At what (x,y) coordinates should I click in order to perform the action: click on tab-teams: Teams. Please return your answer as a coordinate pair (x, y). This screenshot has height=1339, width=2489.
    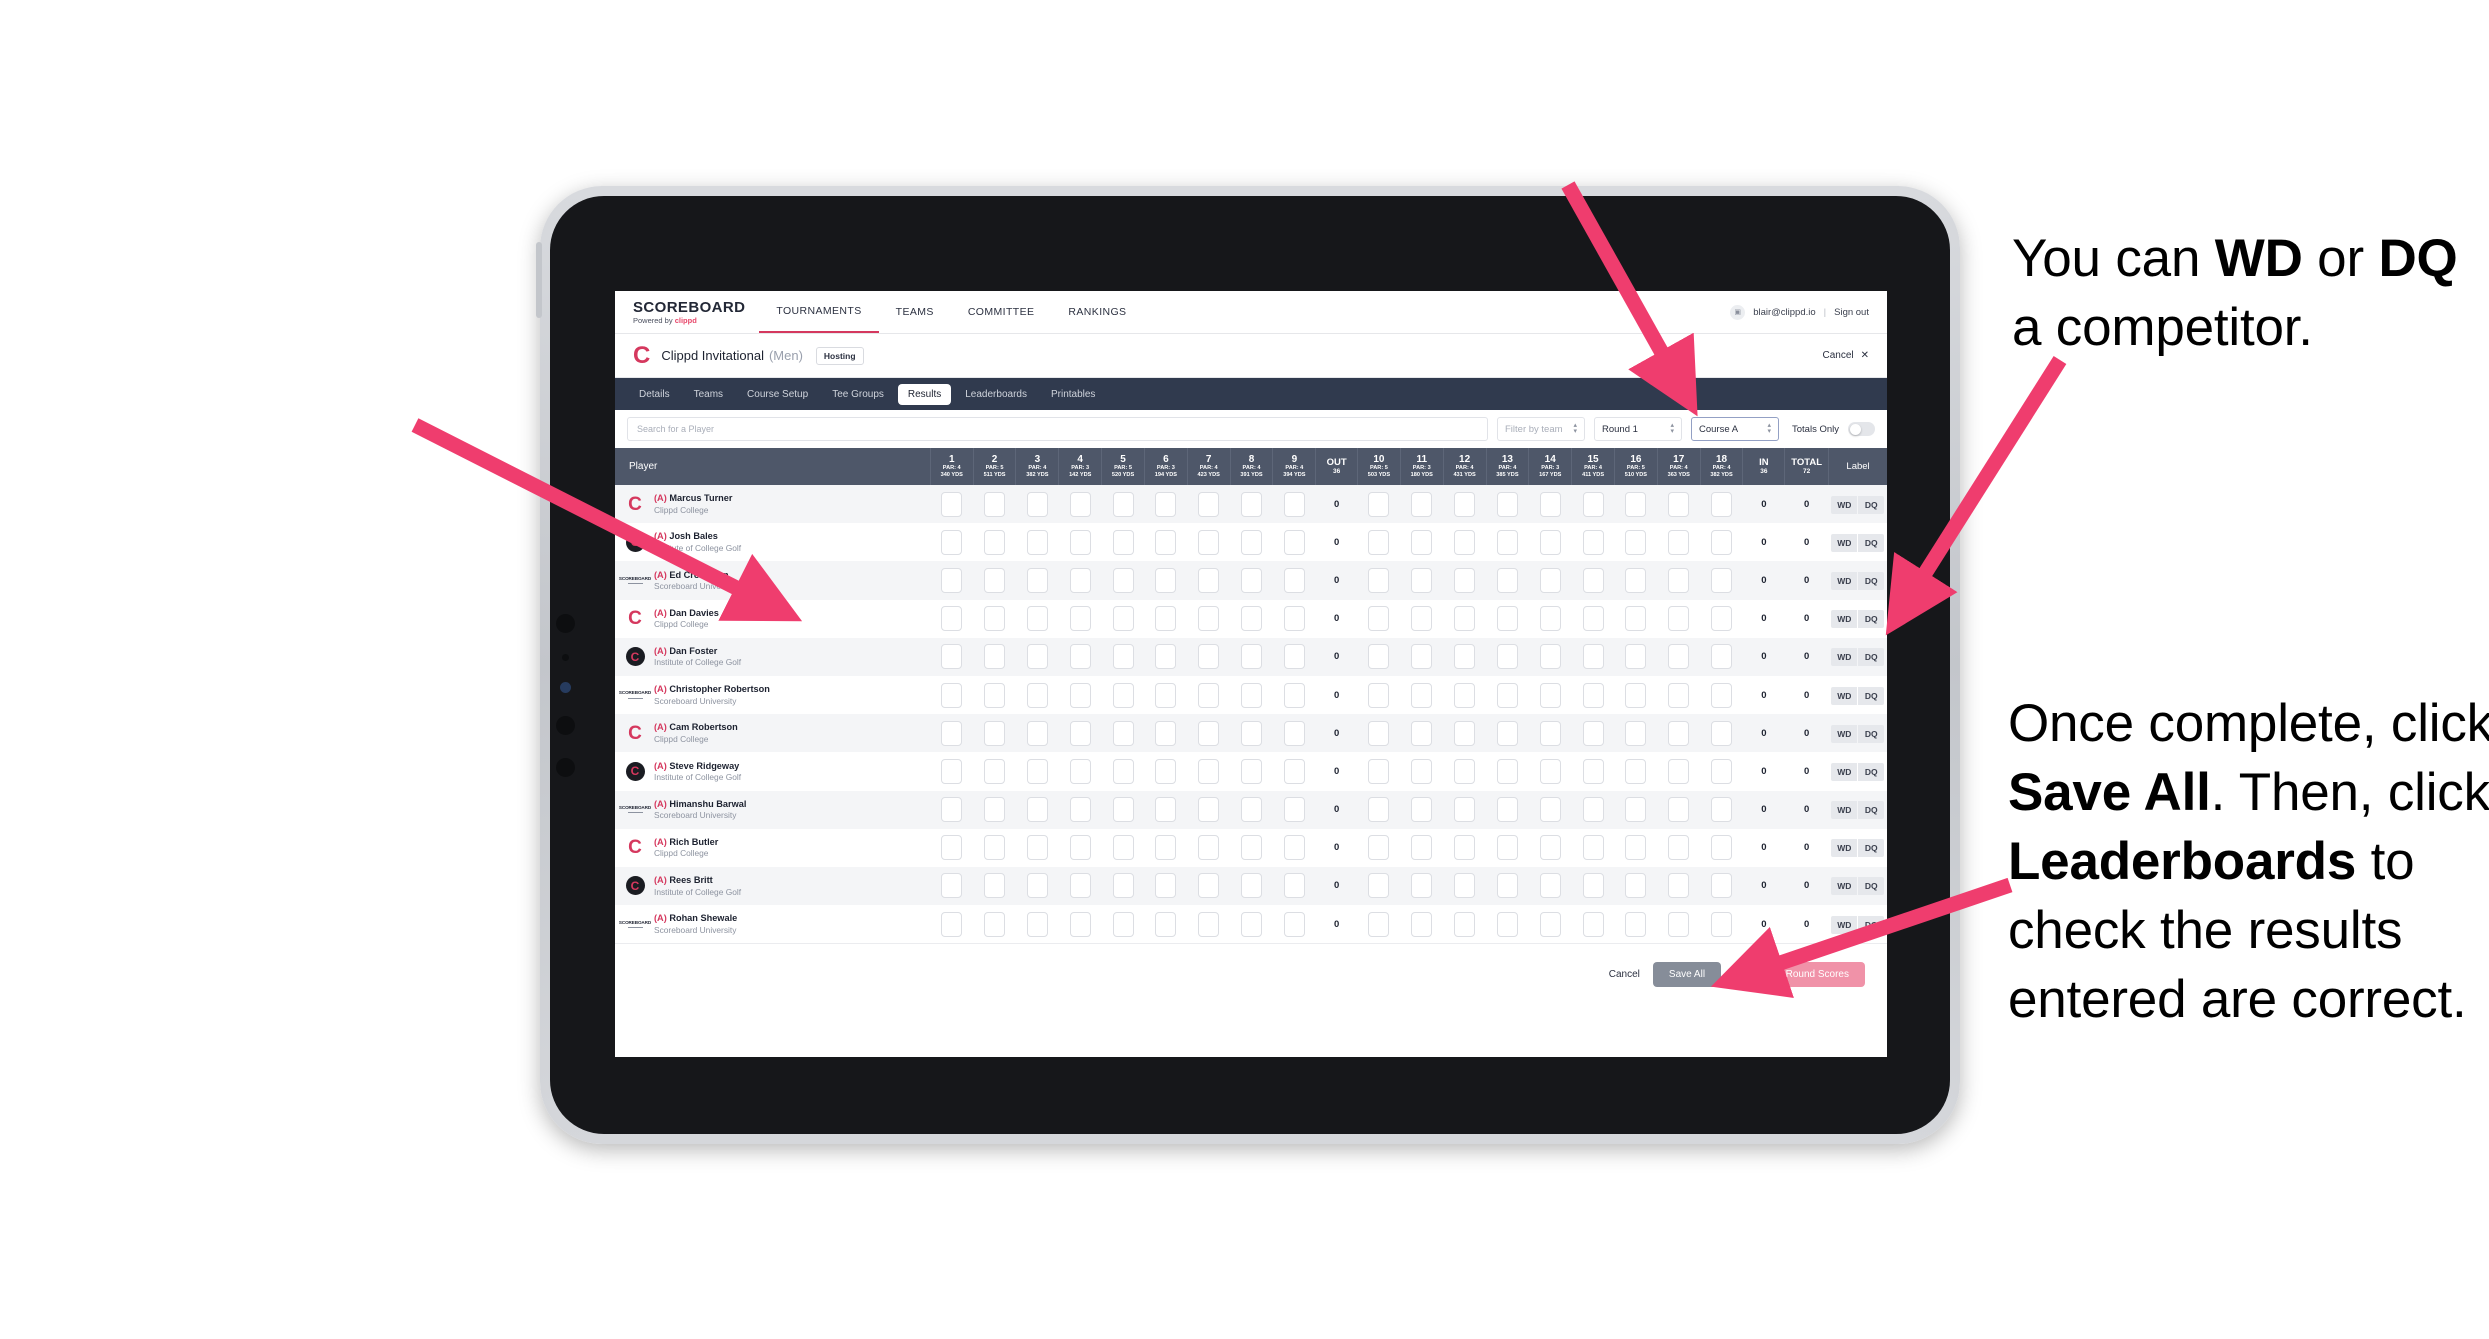
    Looking at the image, I should click on (708, 394).